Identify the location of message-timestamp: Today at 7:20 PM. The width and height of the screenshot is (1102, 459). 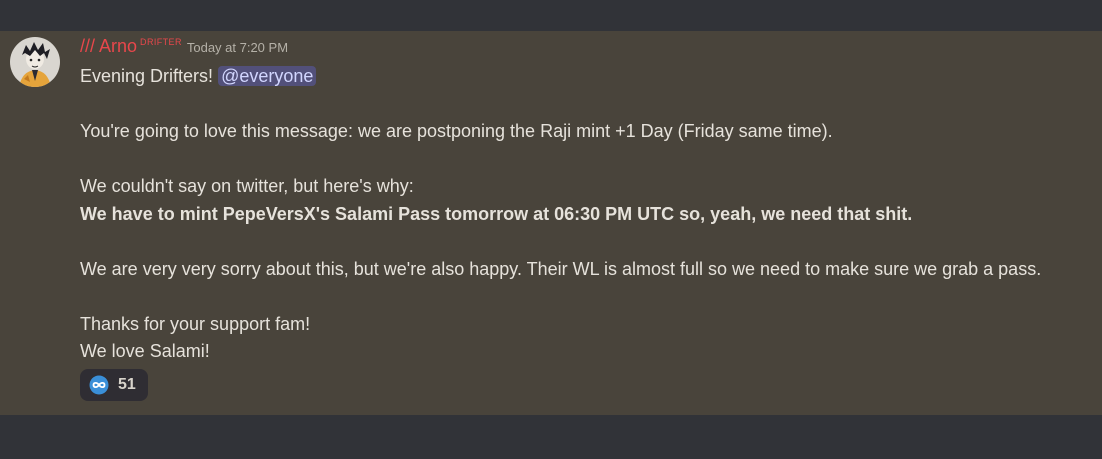
(237, 47).